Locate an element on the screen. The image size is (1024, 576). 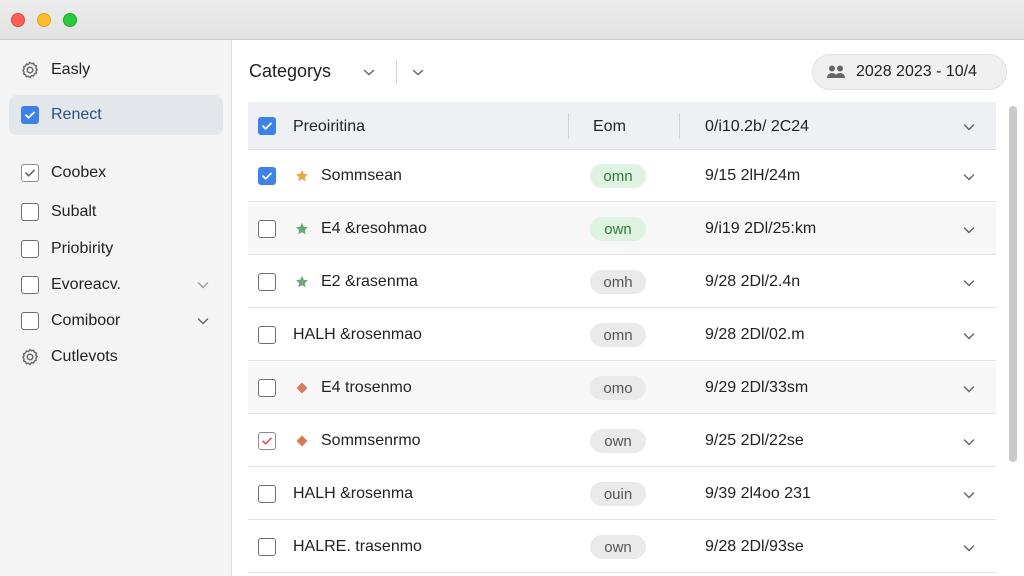
row-name: E4 trosenmo is located at coordinates (366, 387).